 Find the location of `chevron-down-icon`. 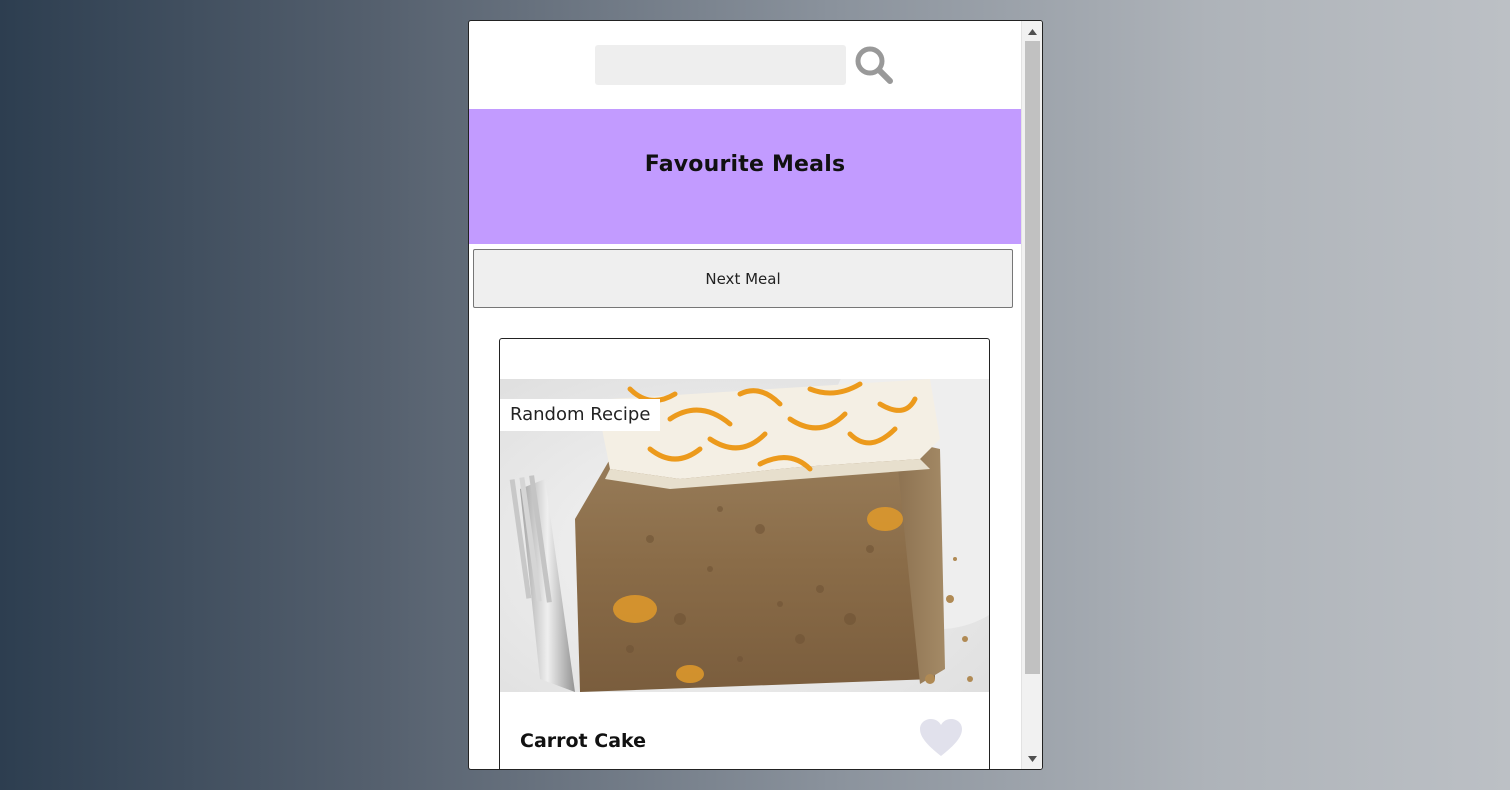

chevron-down-icon is located at coordinates (1032, 758).